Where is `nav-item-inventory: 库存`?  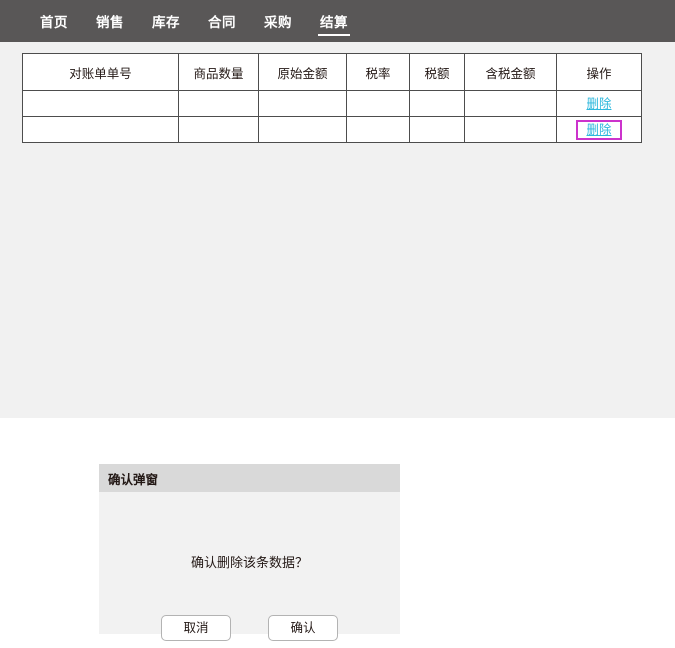
nav-item-inventory: 库存 is located at coordinates (166, 21).